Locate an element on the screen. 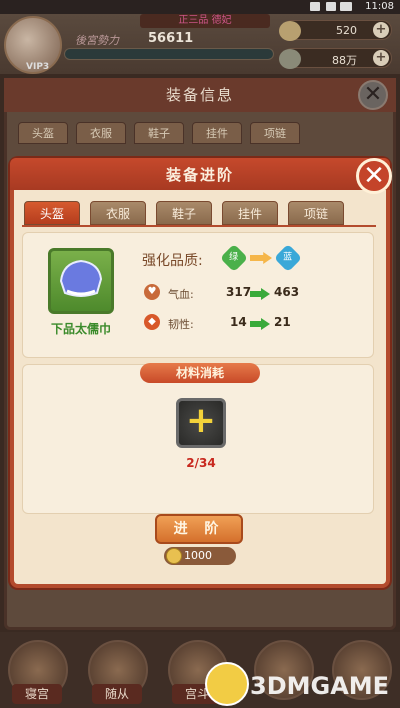  signal-icon is located at coordinates (331, 6).